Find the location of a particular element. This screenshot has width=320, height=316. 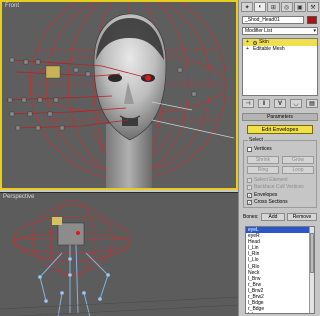

vertices-label: Vertices is located at coordinates (263, 149).